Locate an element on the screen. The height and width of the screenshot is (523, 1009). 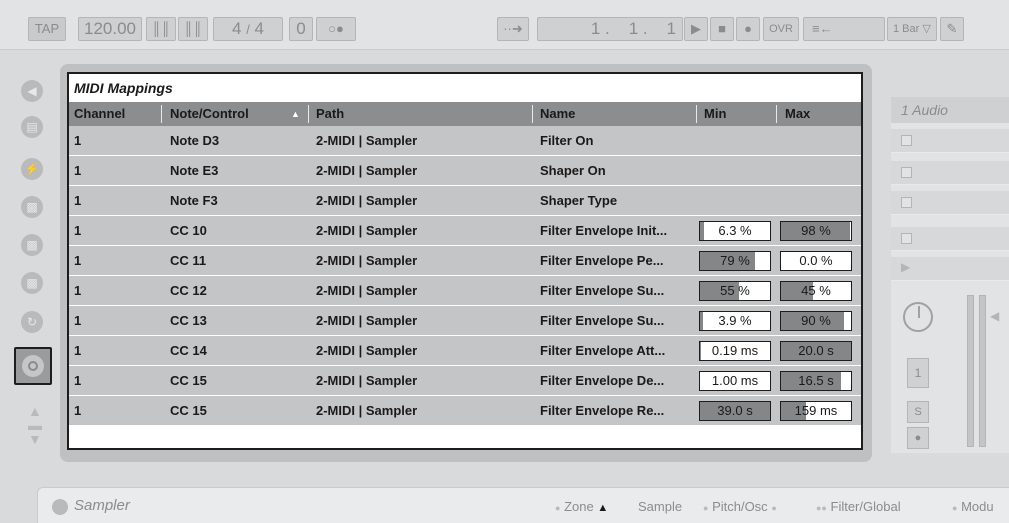
metronome-button: ○● is located at coordinates (336, 29).